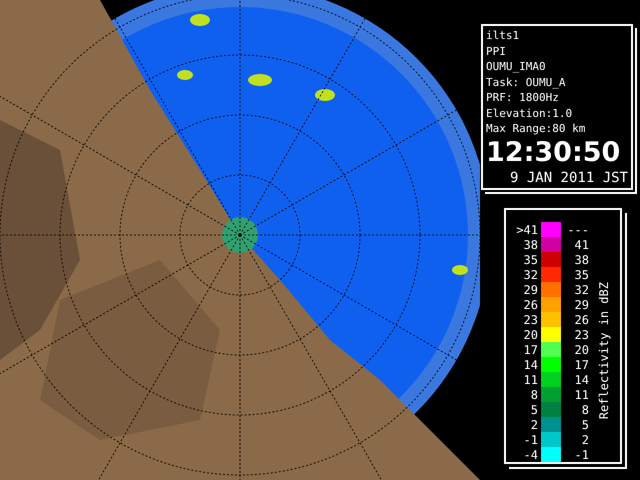 Image resolution: width=640 pixels, height=480 pixels. What do you see at coordinates (534, 409) in the screenshot?
I see `legend-low-value: 5` at bounding box center [534, 409].